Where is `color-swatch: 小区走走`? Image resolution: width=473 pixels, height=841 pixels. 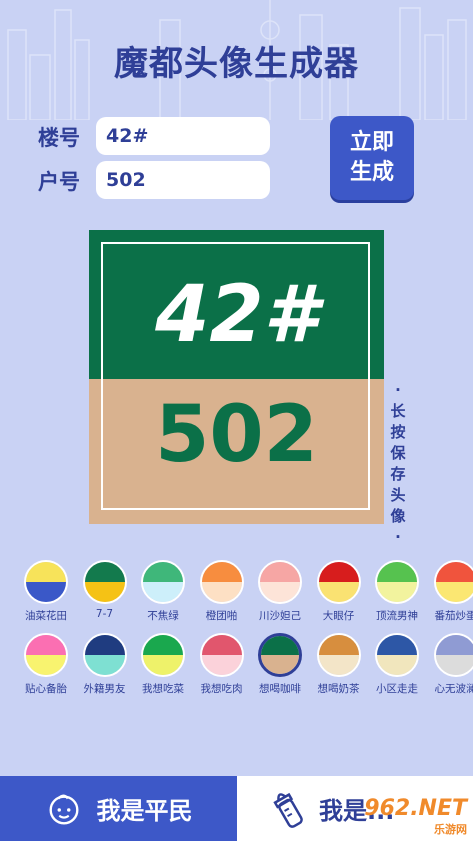
color-swatch: 小区走走 is located at coordinates (397, 664).